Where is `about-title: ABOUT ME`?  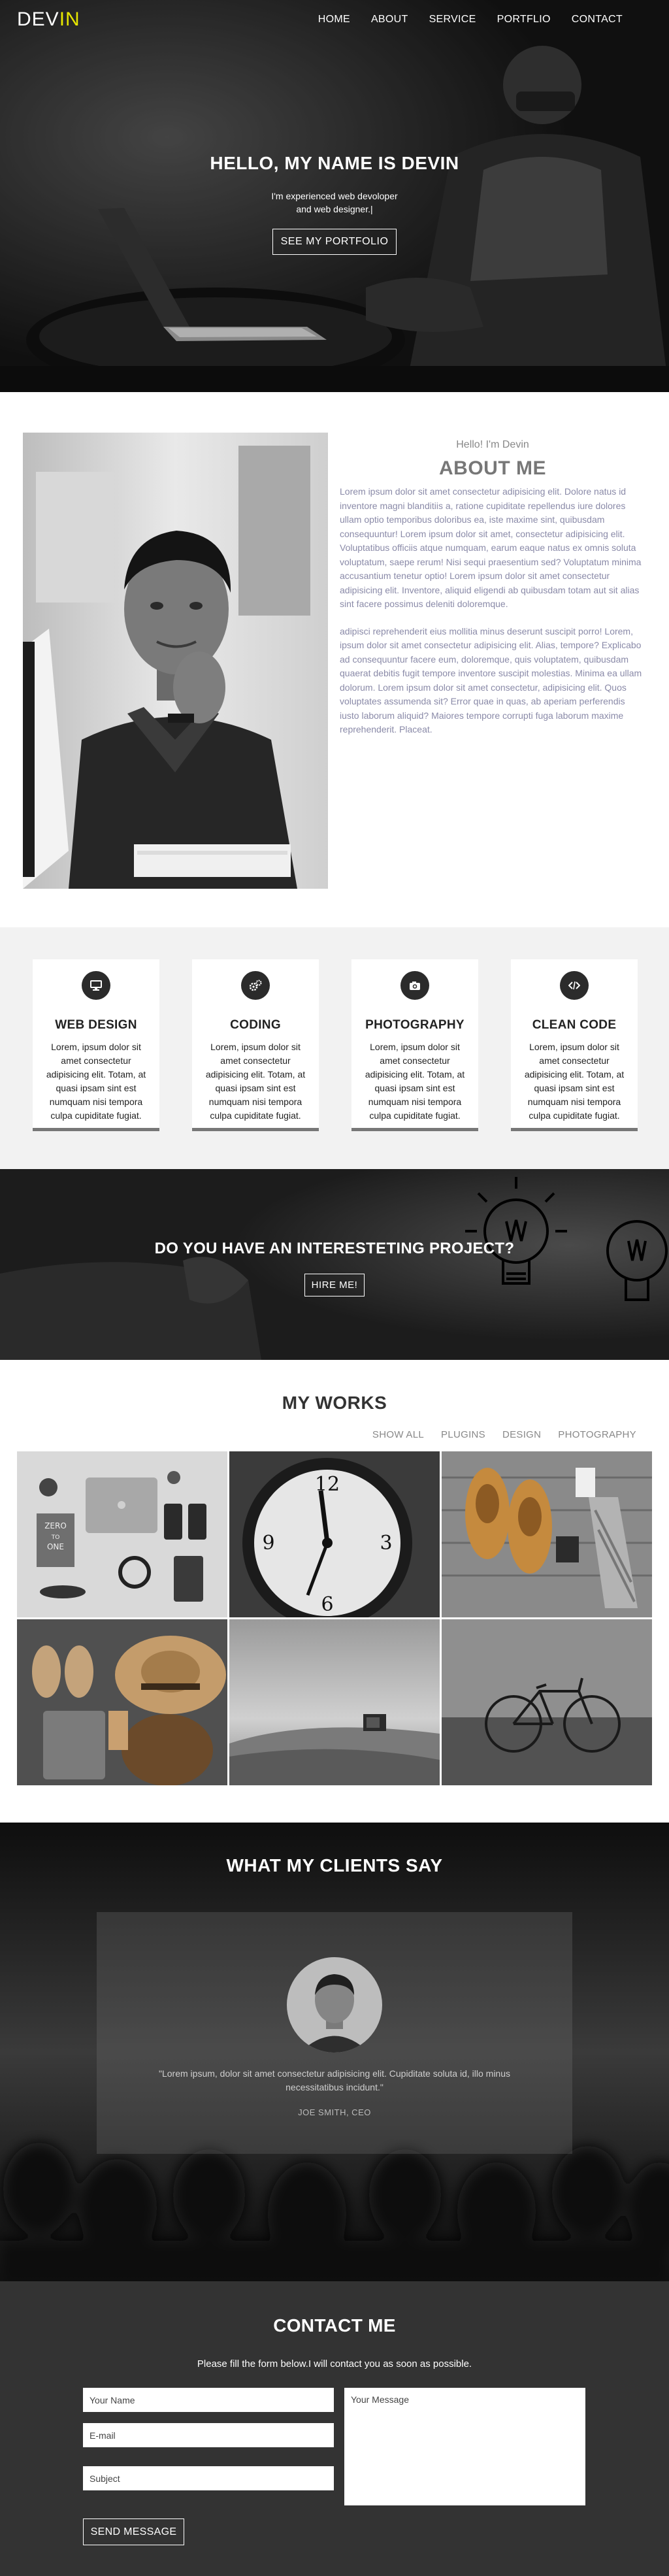 about-title: ABOUT ME is located at coordinates (493, 468).